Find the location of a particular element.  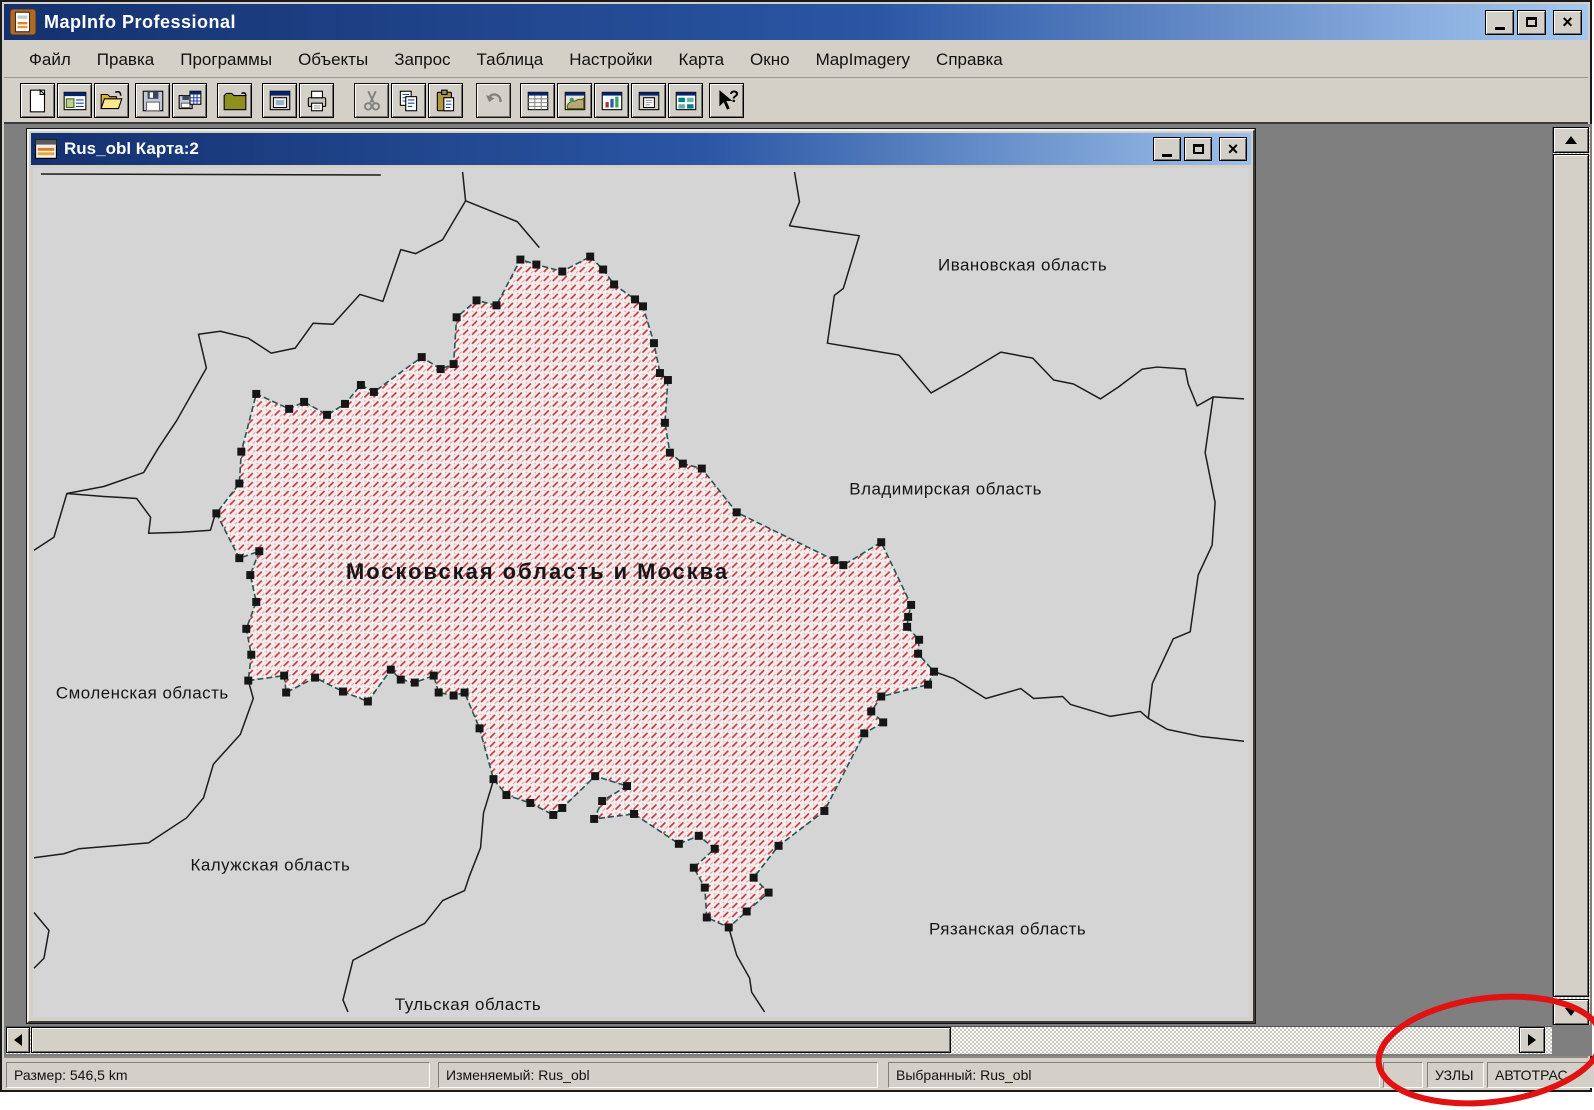

menu-item-8: Карта is located at coordinates (702, 60).